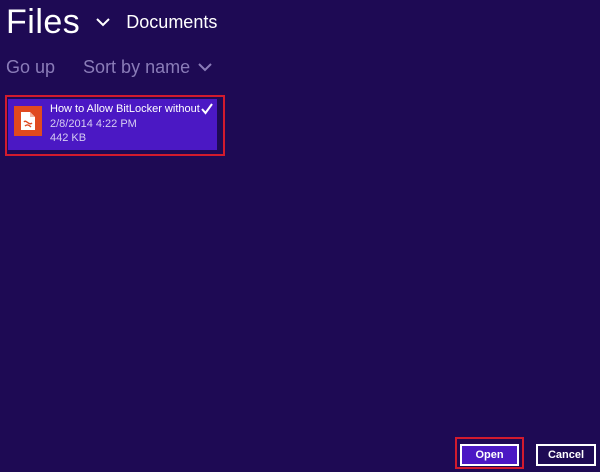  Describe the element at coordinates (28, 121) in the screenshot. I see `pdf-file-icon` at that location.